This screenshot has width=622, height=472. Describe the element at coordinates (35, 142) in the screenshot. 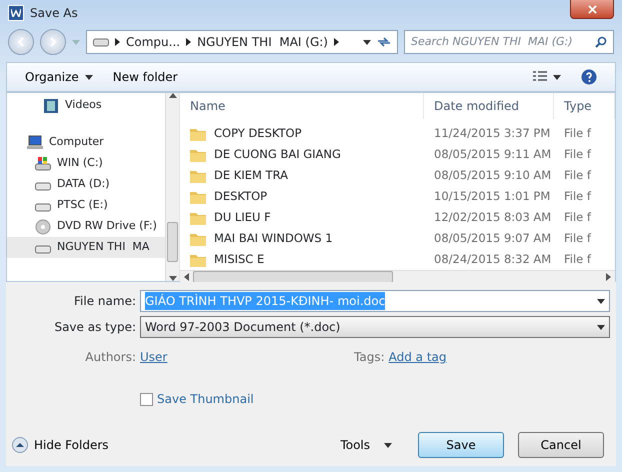

I see `computer-icon` at that location.